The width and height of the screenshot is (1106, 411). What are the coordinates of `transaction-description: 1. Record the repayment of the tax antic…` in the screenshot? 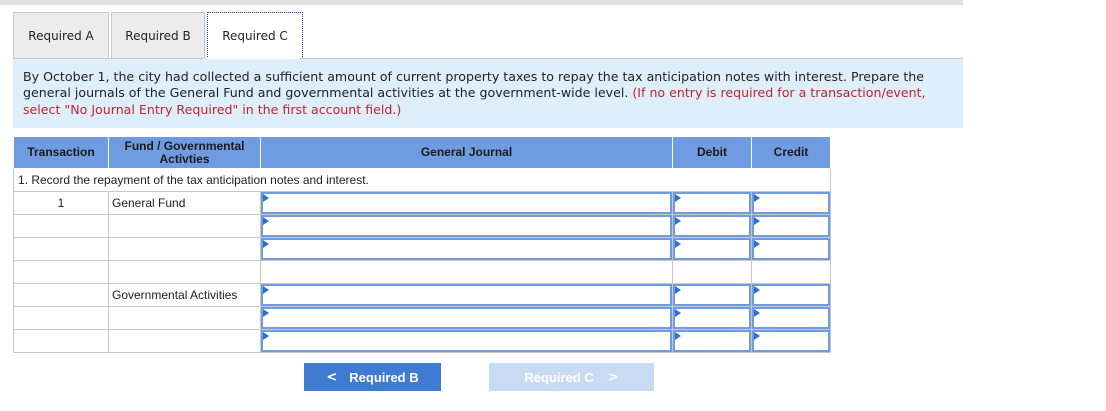 It's located at (422, 180).